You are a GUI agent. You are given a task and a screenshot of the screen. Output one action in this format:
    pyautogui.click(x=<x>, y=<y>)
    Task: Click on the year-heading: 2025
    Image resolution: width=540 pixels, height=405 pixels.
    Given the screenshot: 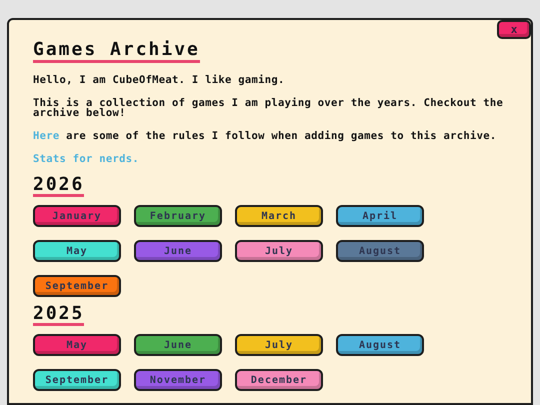 What is the action you would take?
    pyautogui.click(x=58, y=315)
    